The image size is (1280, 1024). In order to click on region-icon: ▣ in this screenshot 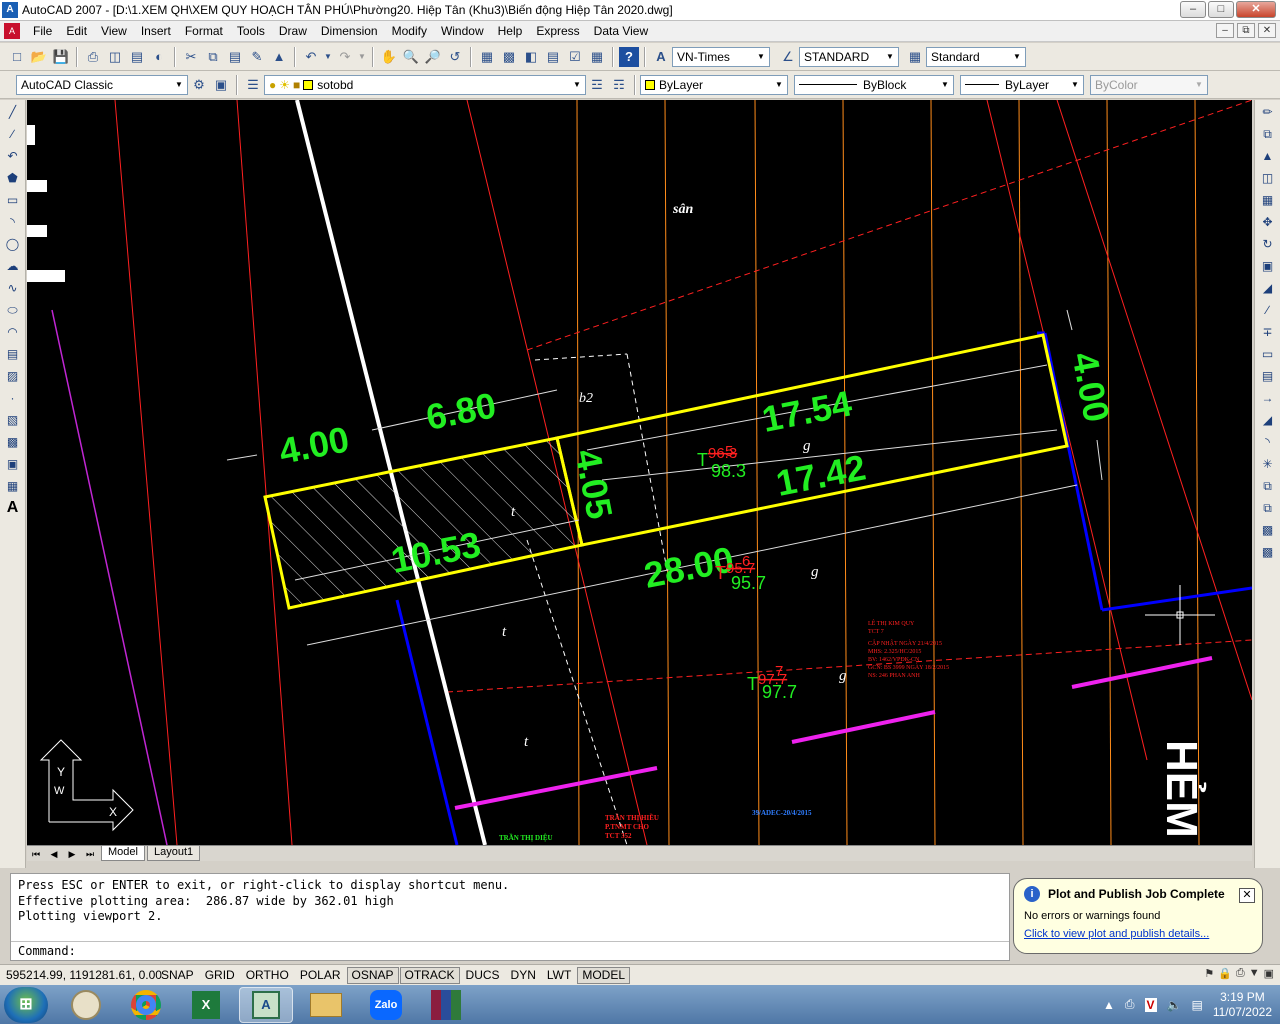, I will do `click(13, 464)`.